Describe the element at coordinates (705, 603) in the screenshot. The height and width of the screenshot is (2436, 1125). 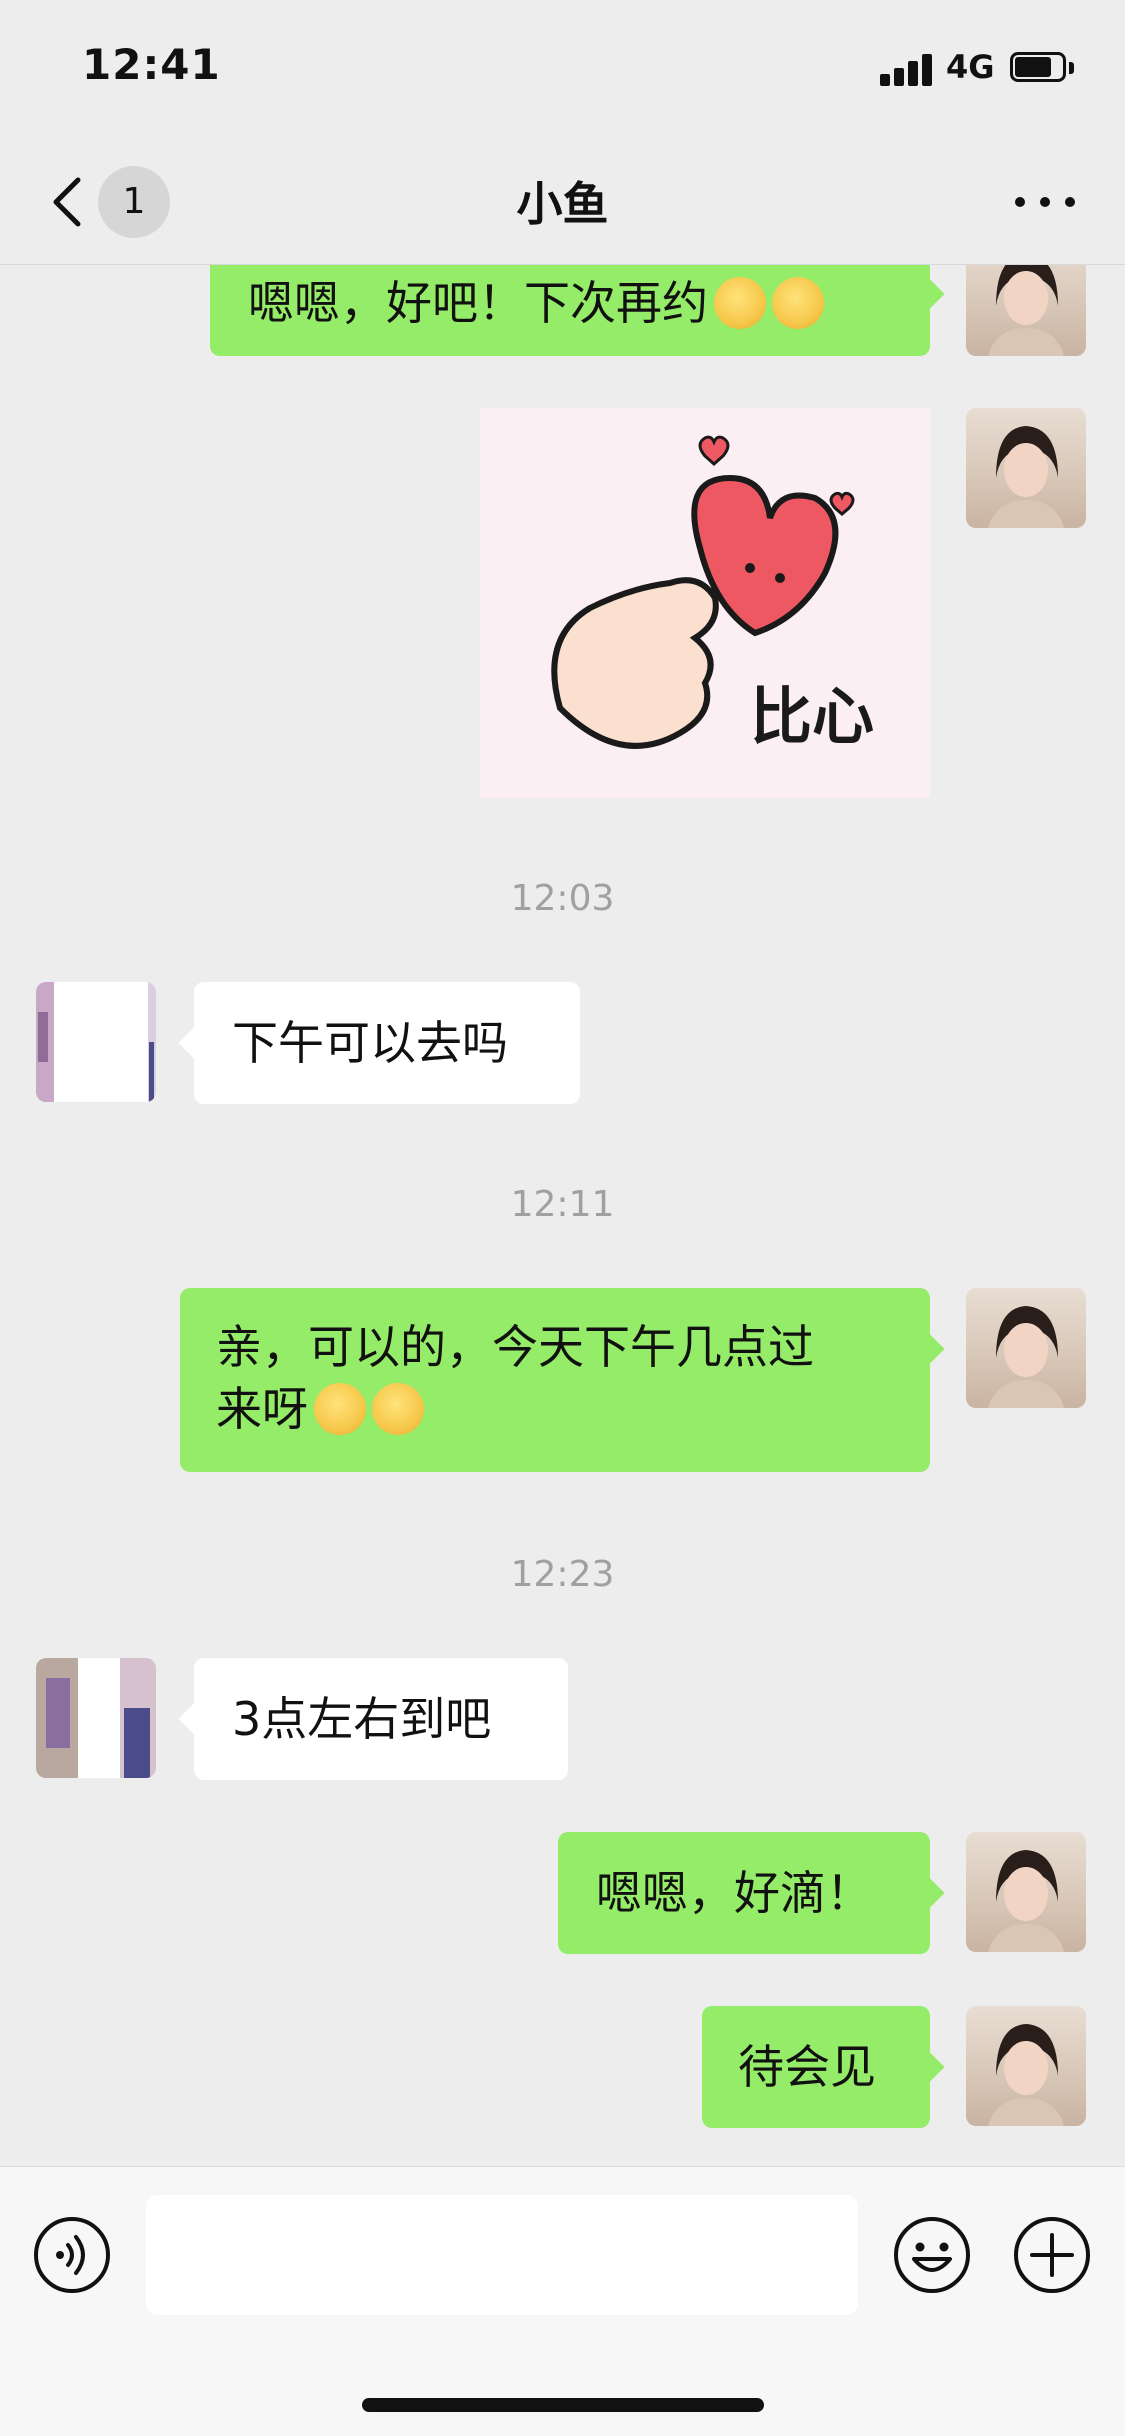
I see `heart-sticker: 比心` at that location.